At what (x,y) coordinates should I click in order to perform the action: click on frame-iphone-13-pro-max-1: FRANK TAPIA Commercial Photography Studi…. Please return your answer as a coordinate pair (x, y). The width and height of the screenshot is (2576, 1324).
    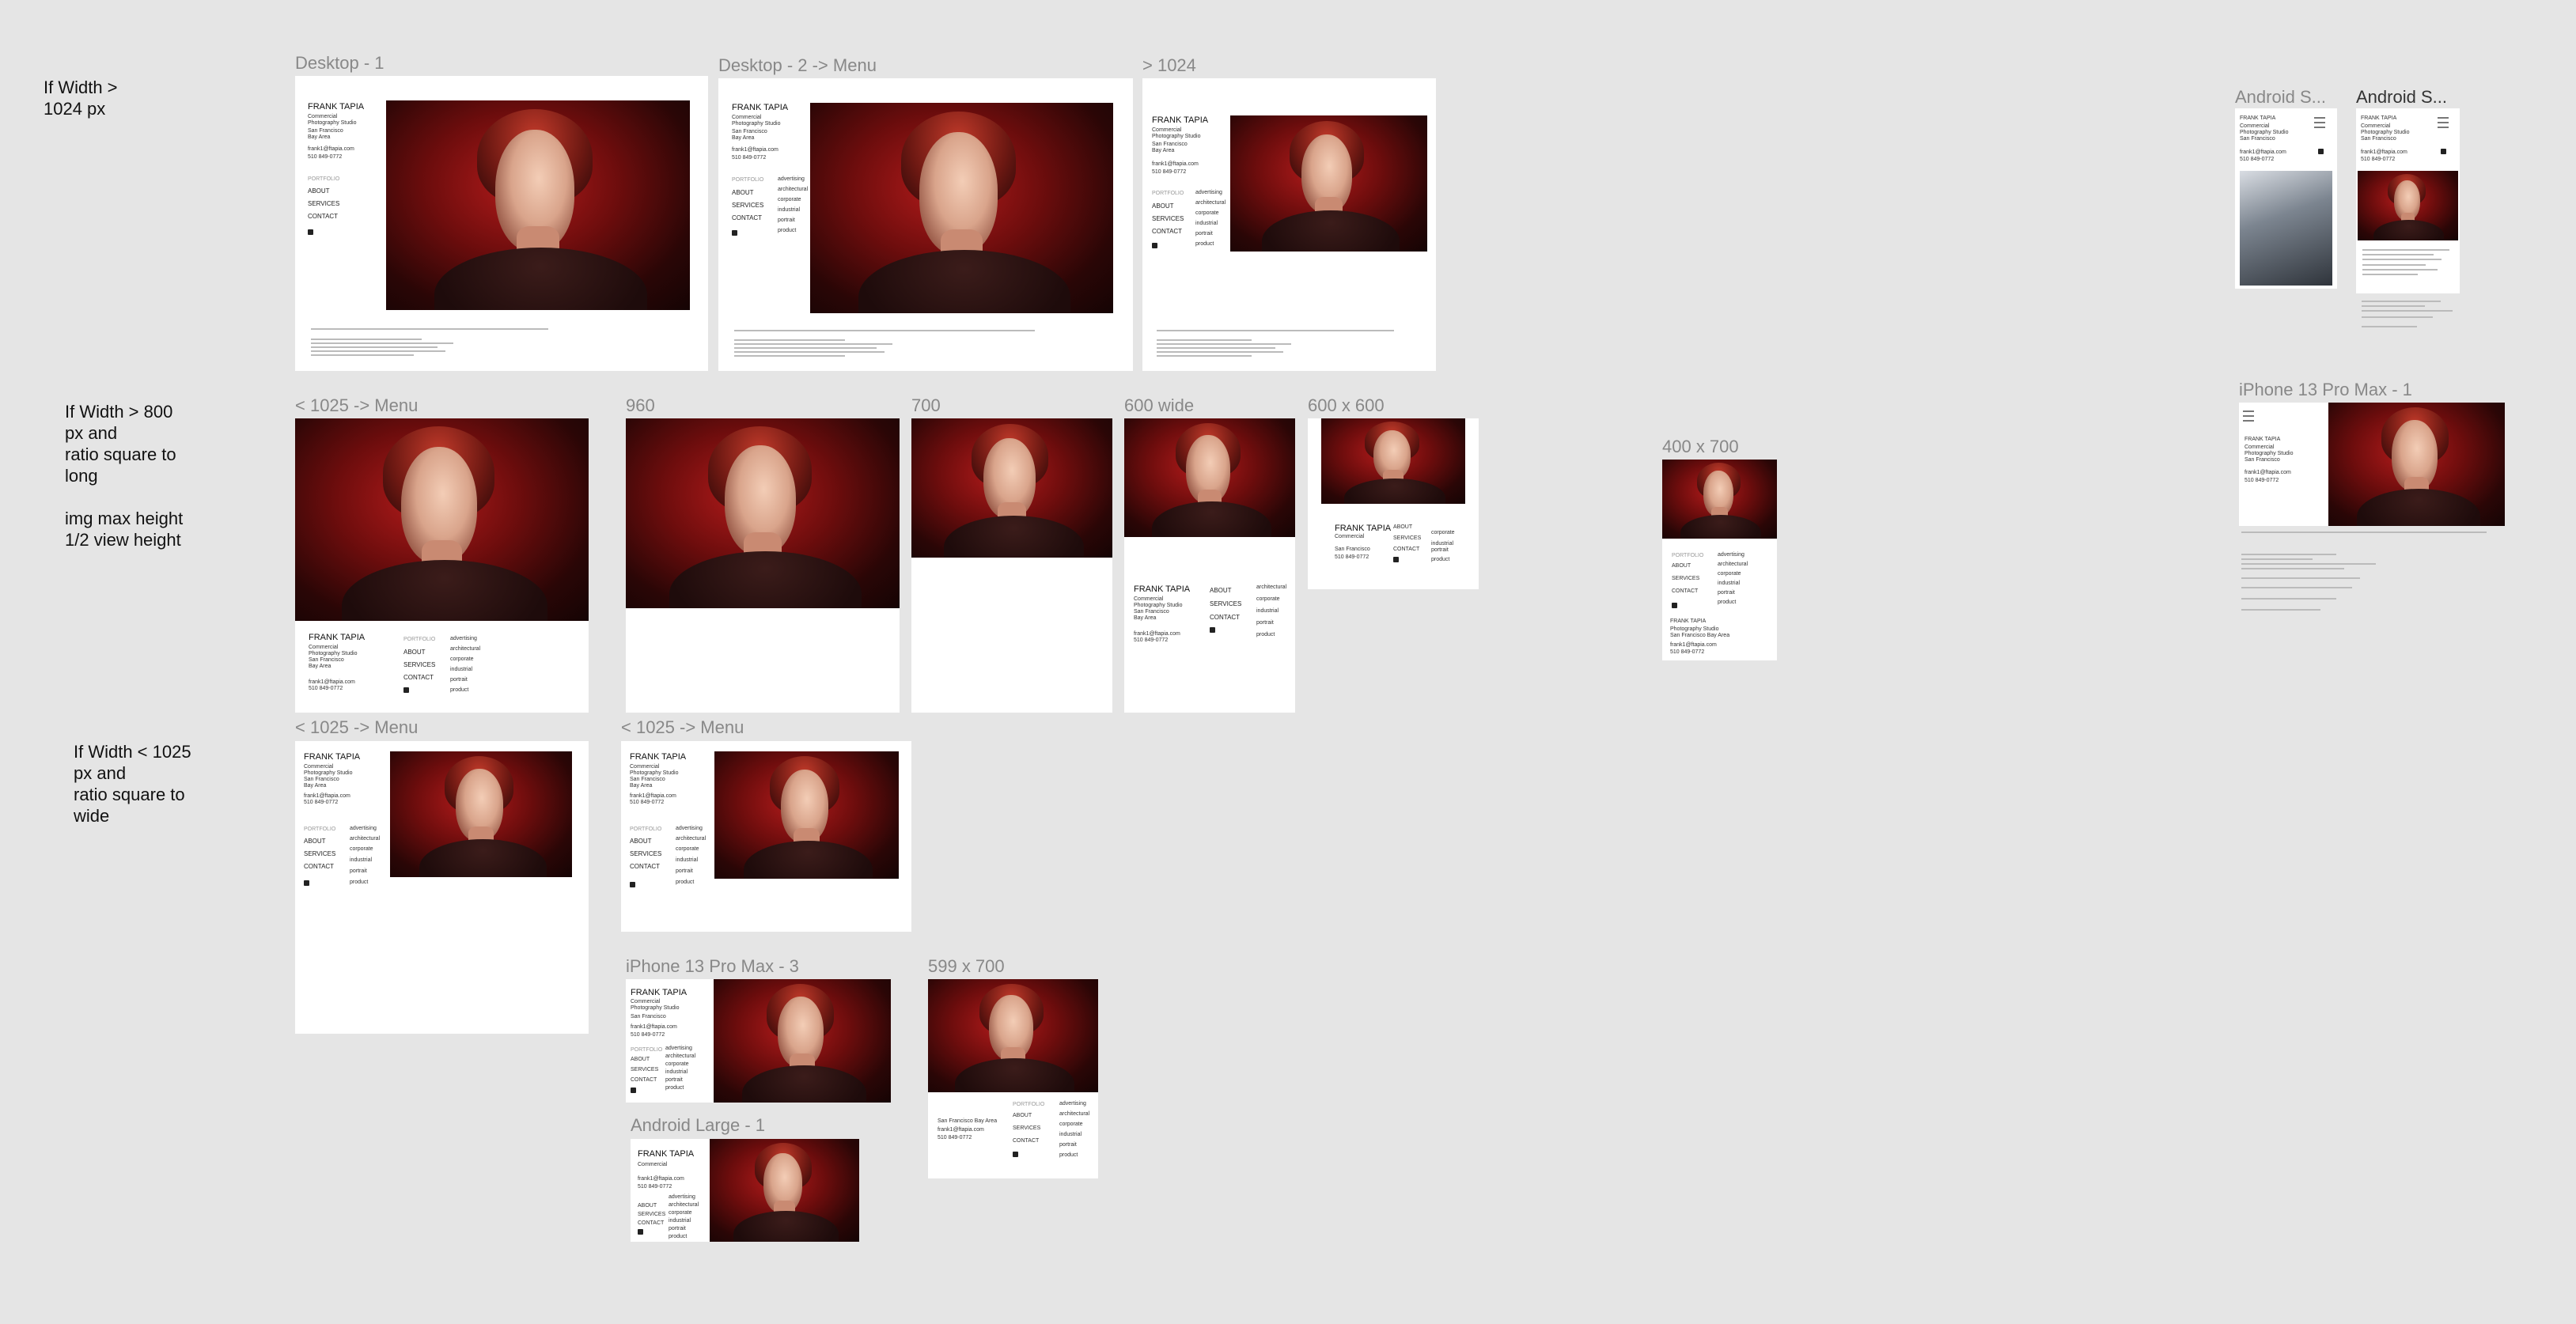
    Looking at the image, I should click on (2372, 464).